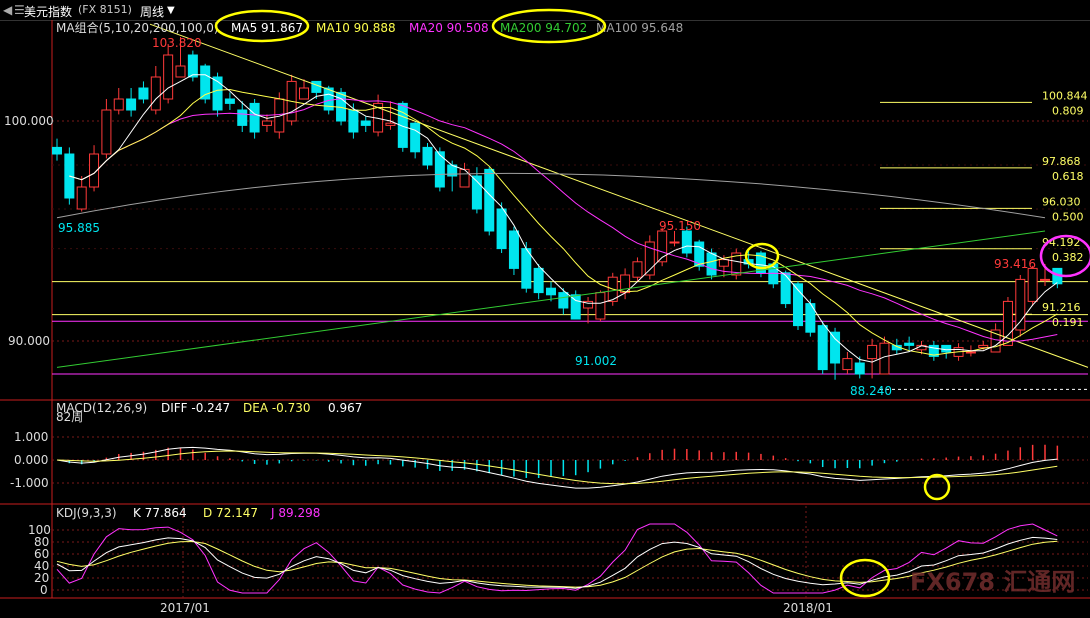 The image size is (1090, 618). Describe the element at coordinates (1068, 322) in the screenshot. I see `fib-ratio-label: 0.191` at that location.